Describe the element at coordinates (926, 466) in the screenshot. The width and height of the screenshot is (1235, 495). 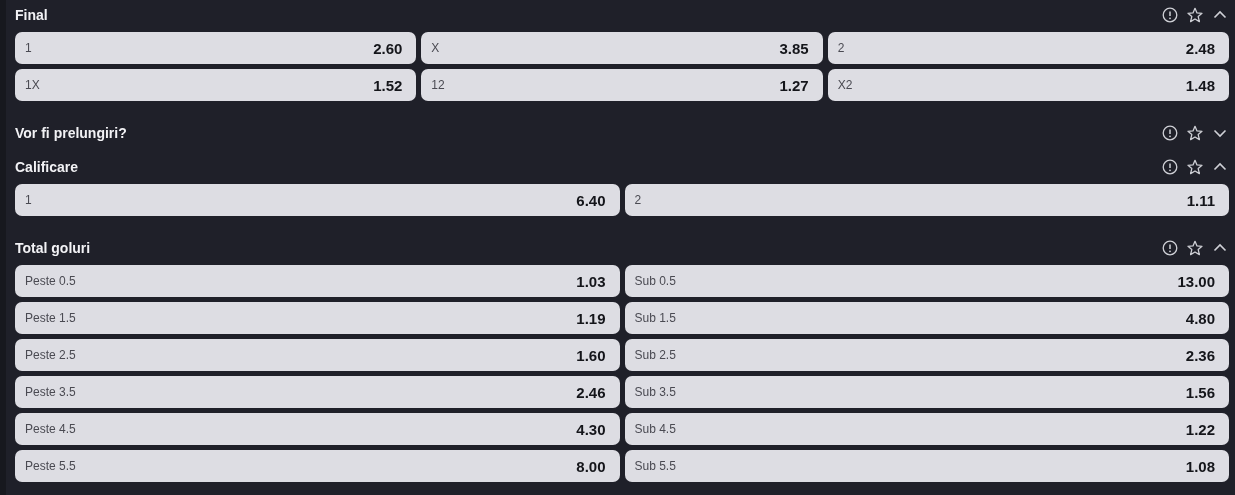
I see `odds-button: Sub 5.5 1.08` at that location.